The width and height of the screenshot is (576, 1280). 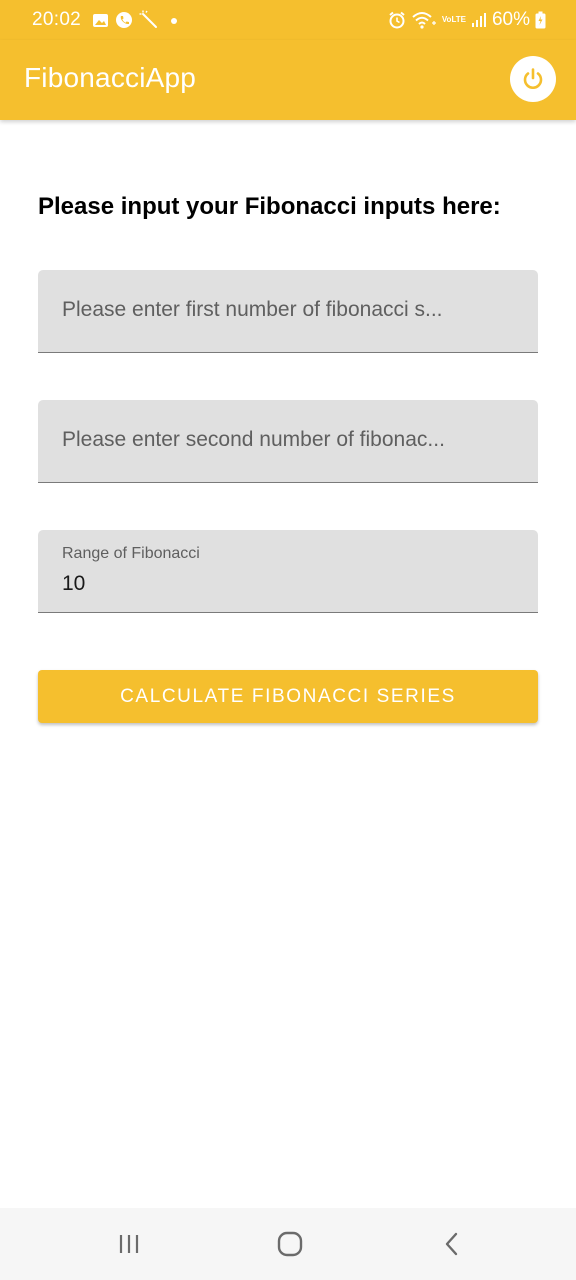 I want to click on back-button, so click(x=452, y=1244).